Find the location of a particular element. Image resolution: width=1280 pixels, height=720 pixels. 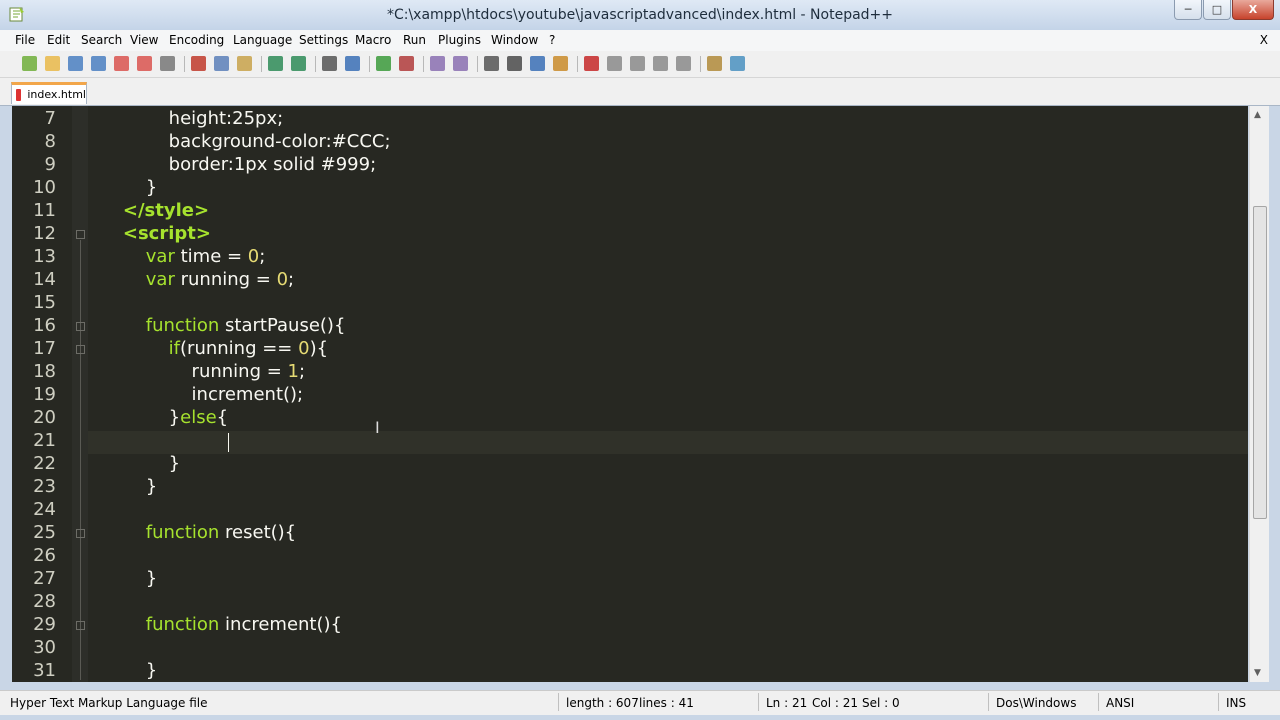

maximize-icon: □ is located at coordinates (1217, 9).